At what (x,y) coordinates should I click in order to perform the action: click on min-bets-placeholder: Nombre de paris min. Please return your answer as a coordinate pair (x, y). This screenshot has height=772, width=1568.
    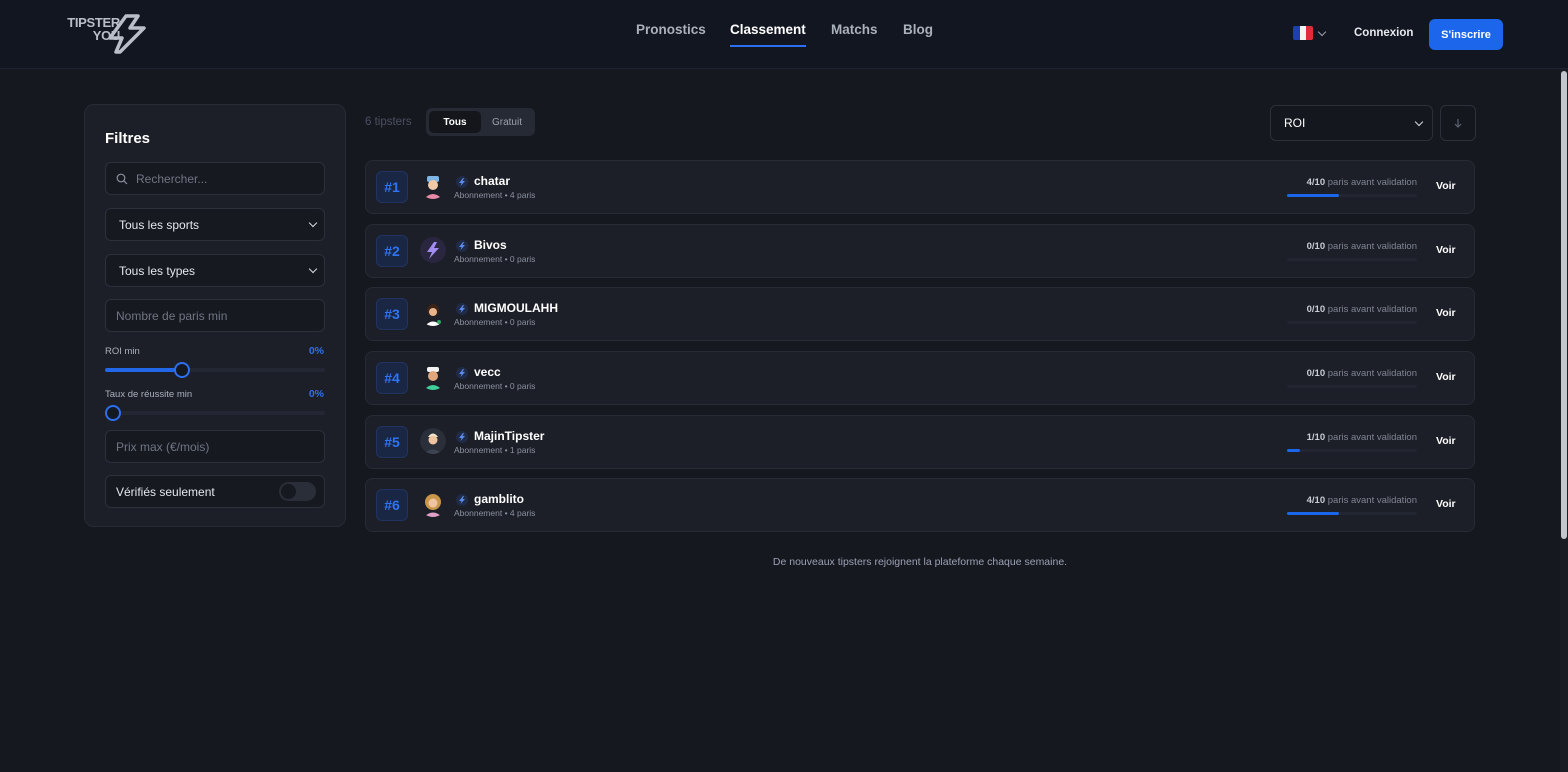
    Looking at the image, I should click on (172, 315).